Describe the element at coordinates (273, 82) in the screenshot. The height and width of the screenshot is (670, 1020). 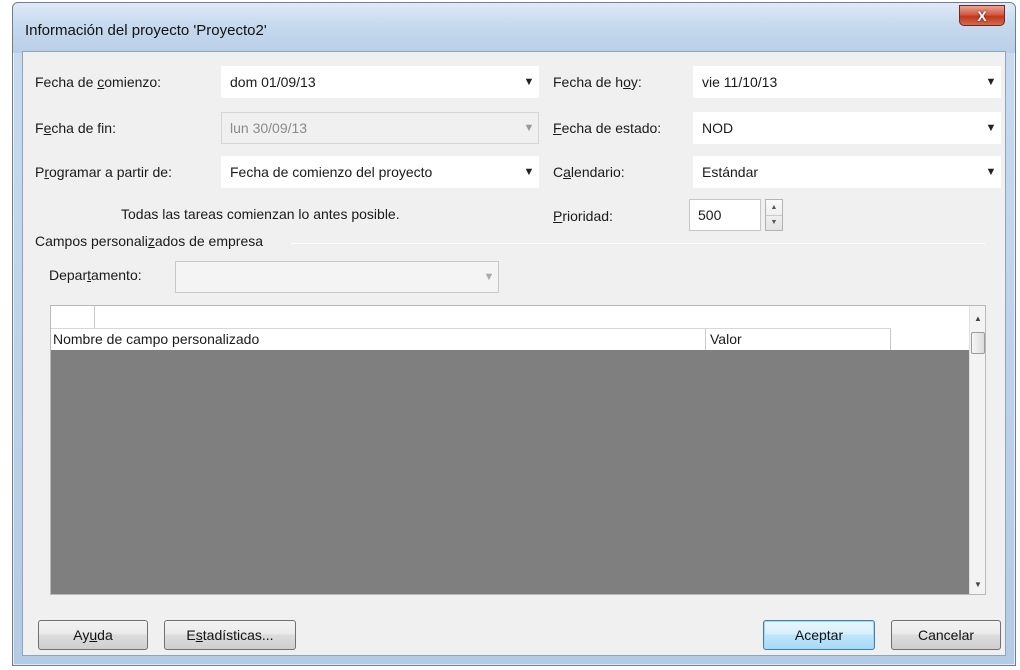
I see `start-date-value: dom 01/09/13` at that location.